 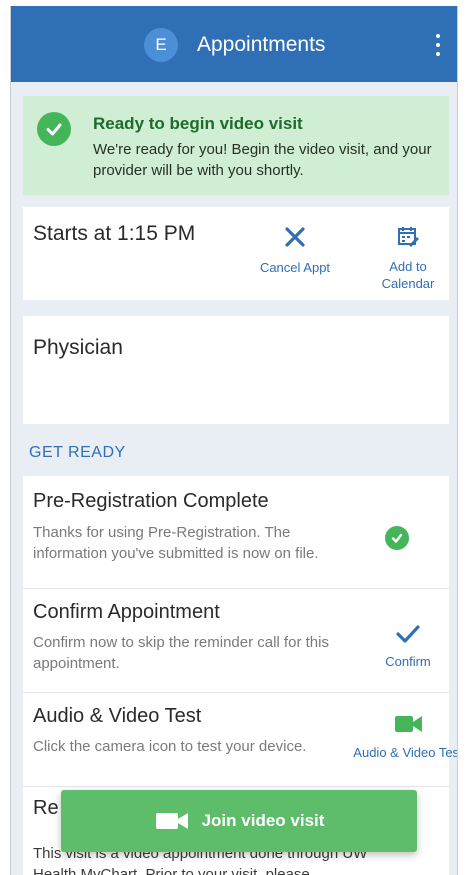 I want to click on page-title: Appointments, so click(x=261, y=44).